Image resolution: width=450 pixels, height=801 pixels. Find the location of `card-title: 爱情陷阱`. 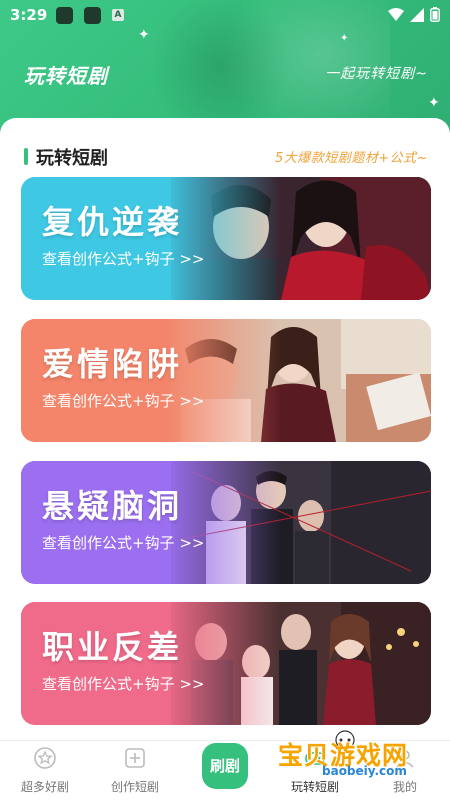

card-title: 爱情陷阱 is located at coordinates (112, 364).